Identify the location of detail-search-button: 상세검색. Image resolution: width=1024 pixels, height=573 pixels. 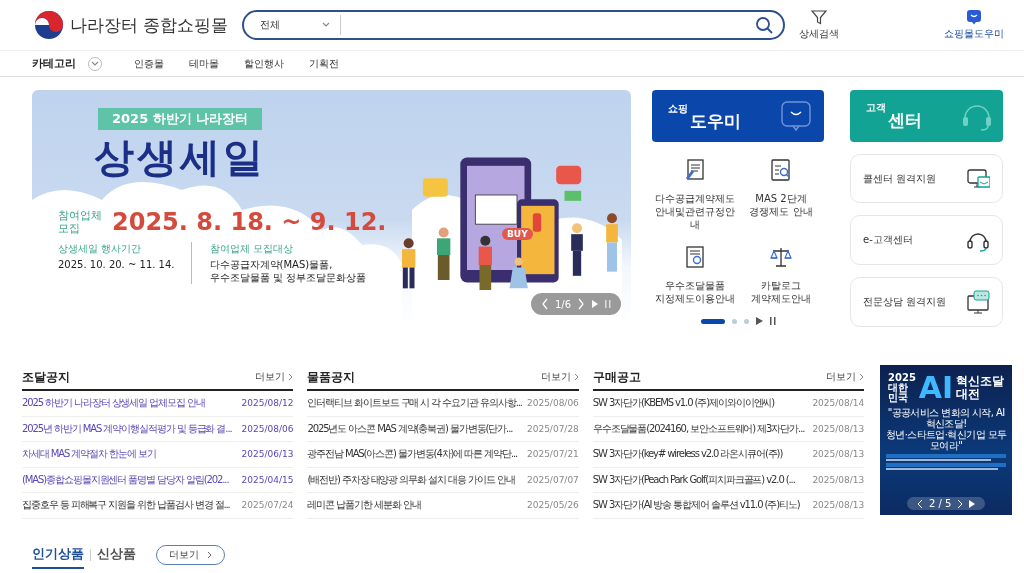
(819, 25).